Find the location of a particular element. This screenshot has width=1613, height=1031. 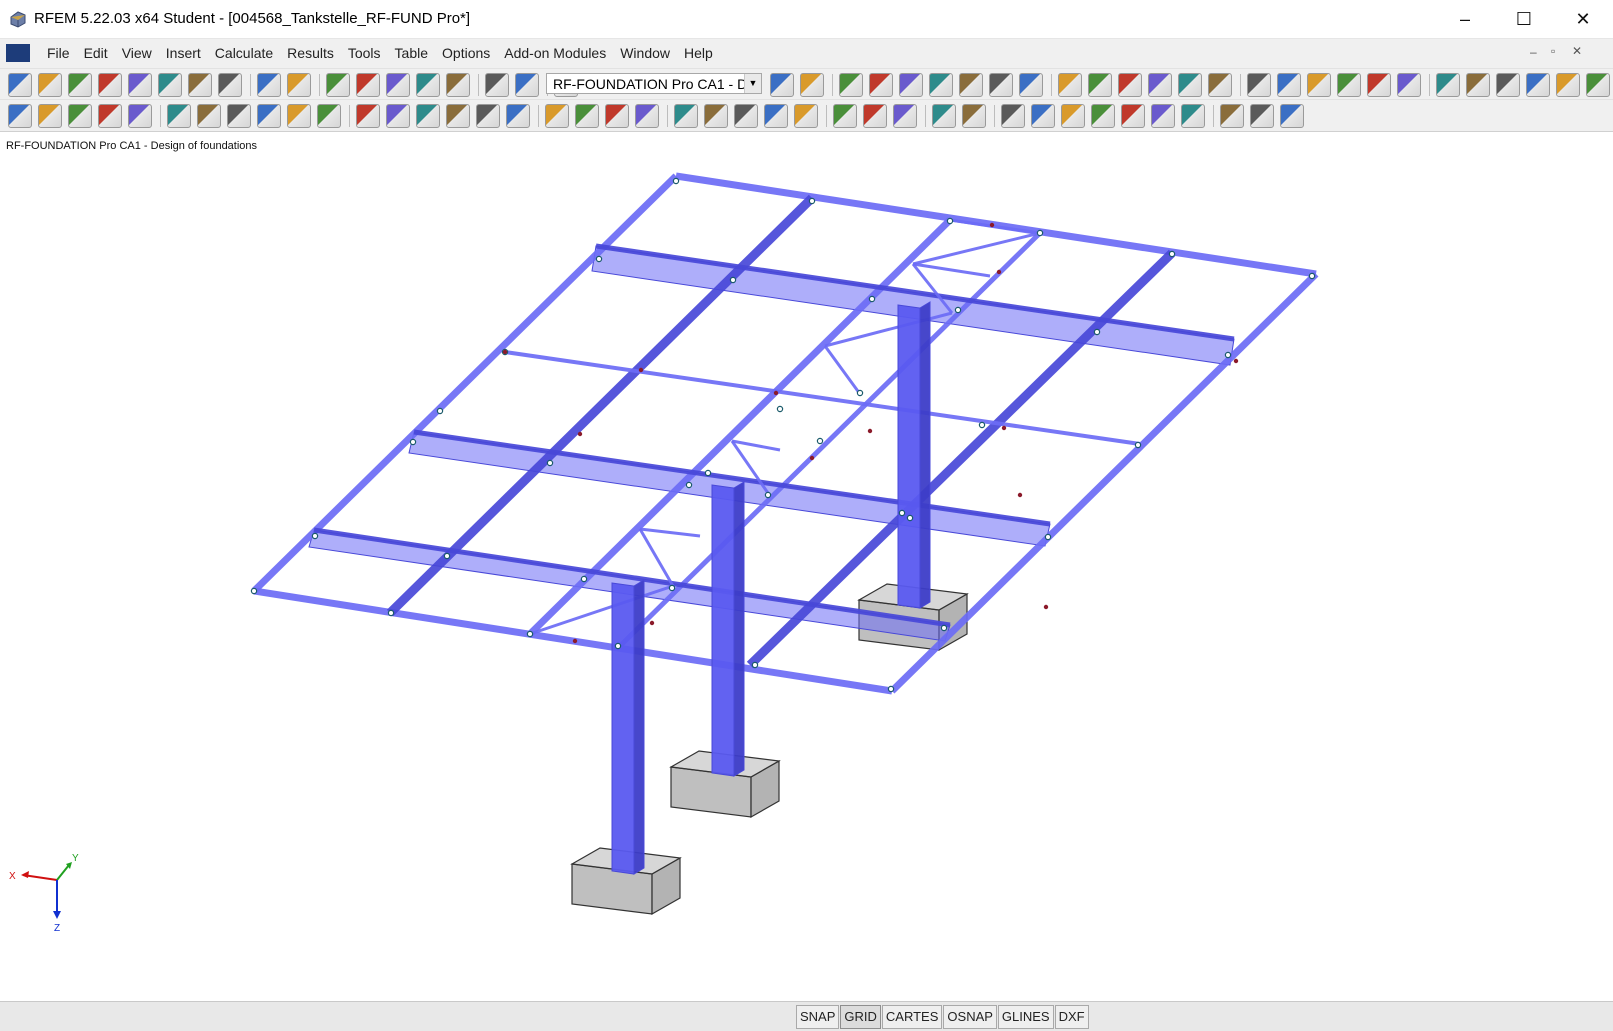

show-results-icon is located at coordinates (851, 85).